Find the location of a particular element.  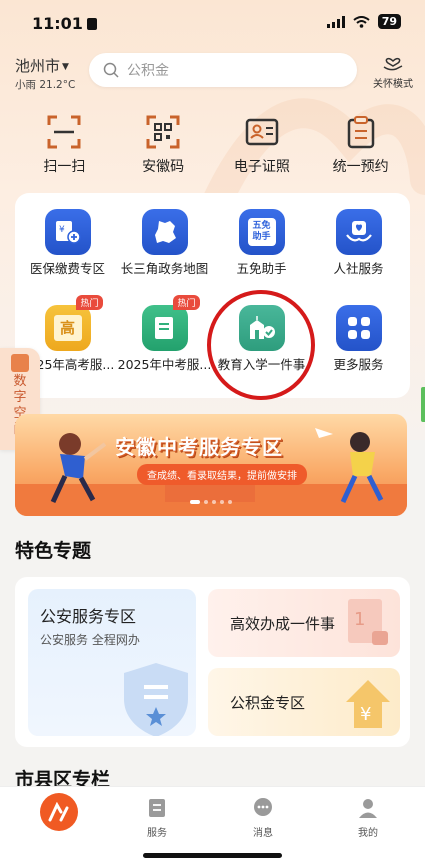

service-medical-payment: ¥ 医保缴费专区 is located at coordinates (67, 243).